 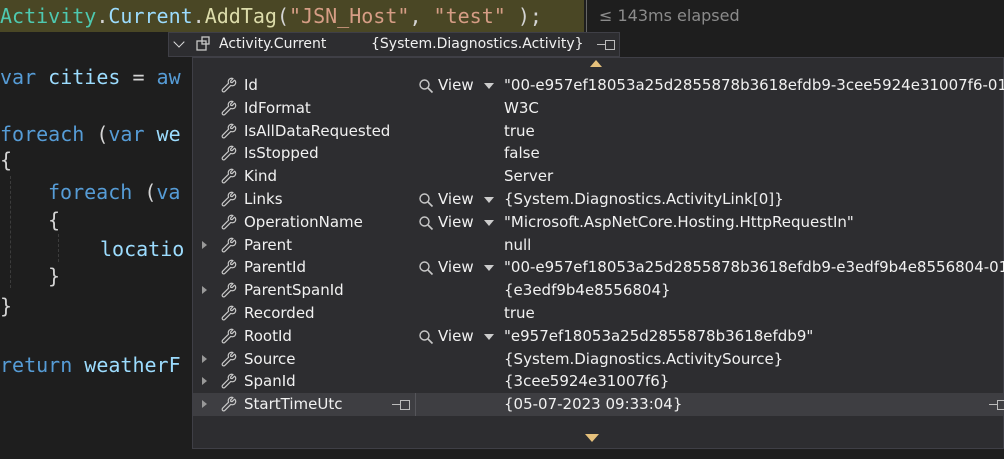 I want to click on property-value: {05-07-2023 09:33:04}, so click(x=593, y=404).